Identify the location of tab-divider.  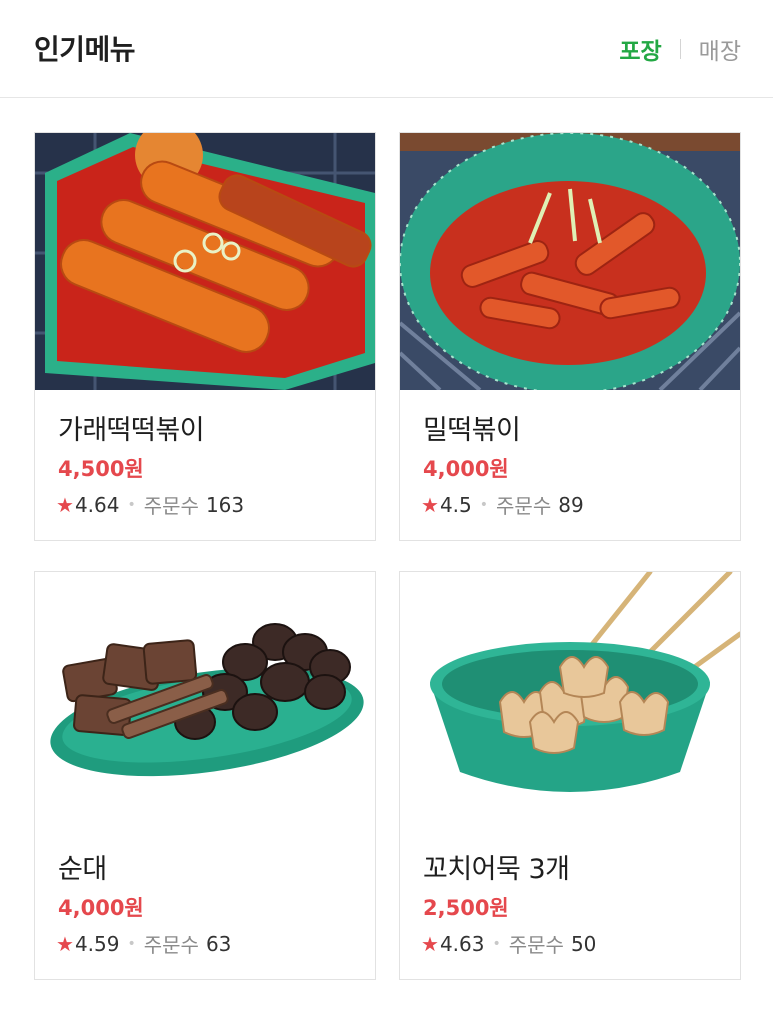
(680, 49).